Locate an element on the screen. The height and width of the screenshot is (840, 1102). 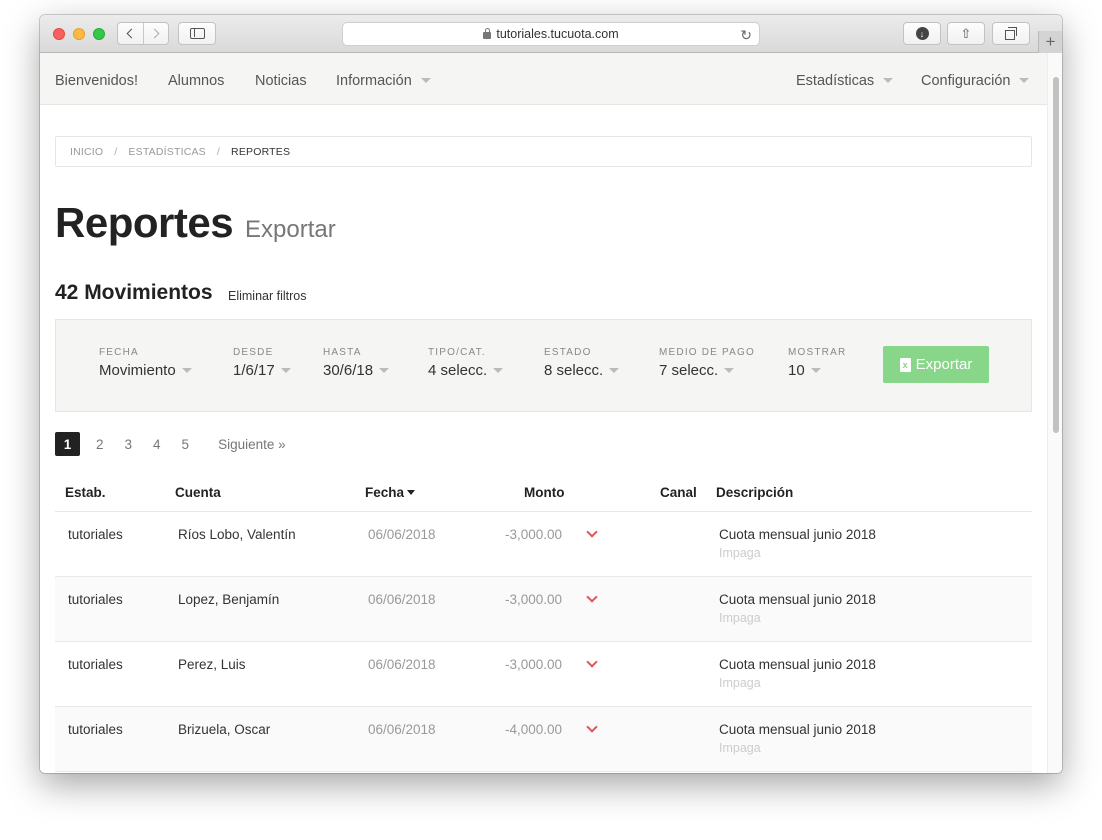
filter-tipo-cat: TIPO/CAT. 4 selecc. is located at coordinates (466, 363).